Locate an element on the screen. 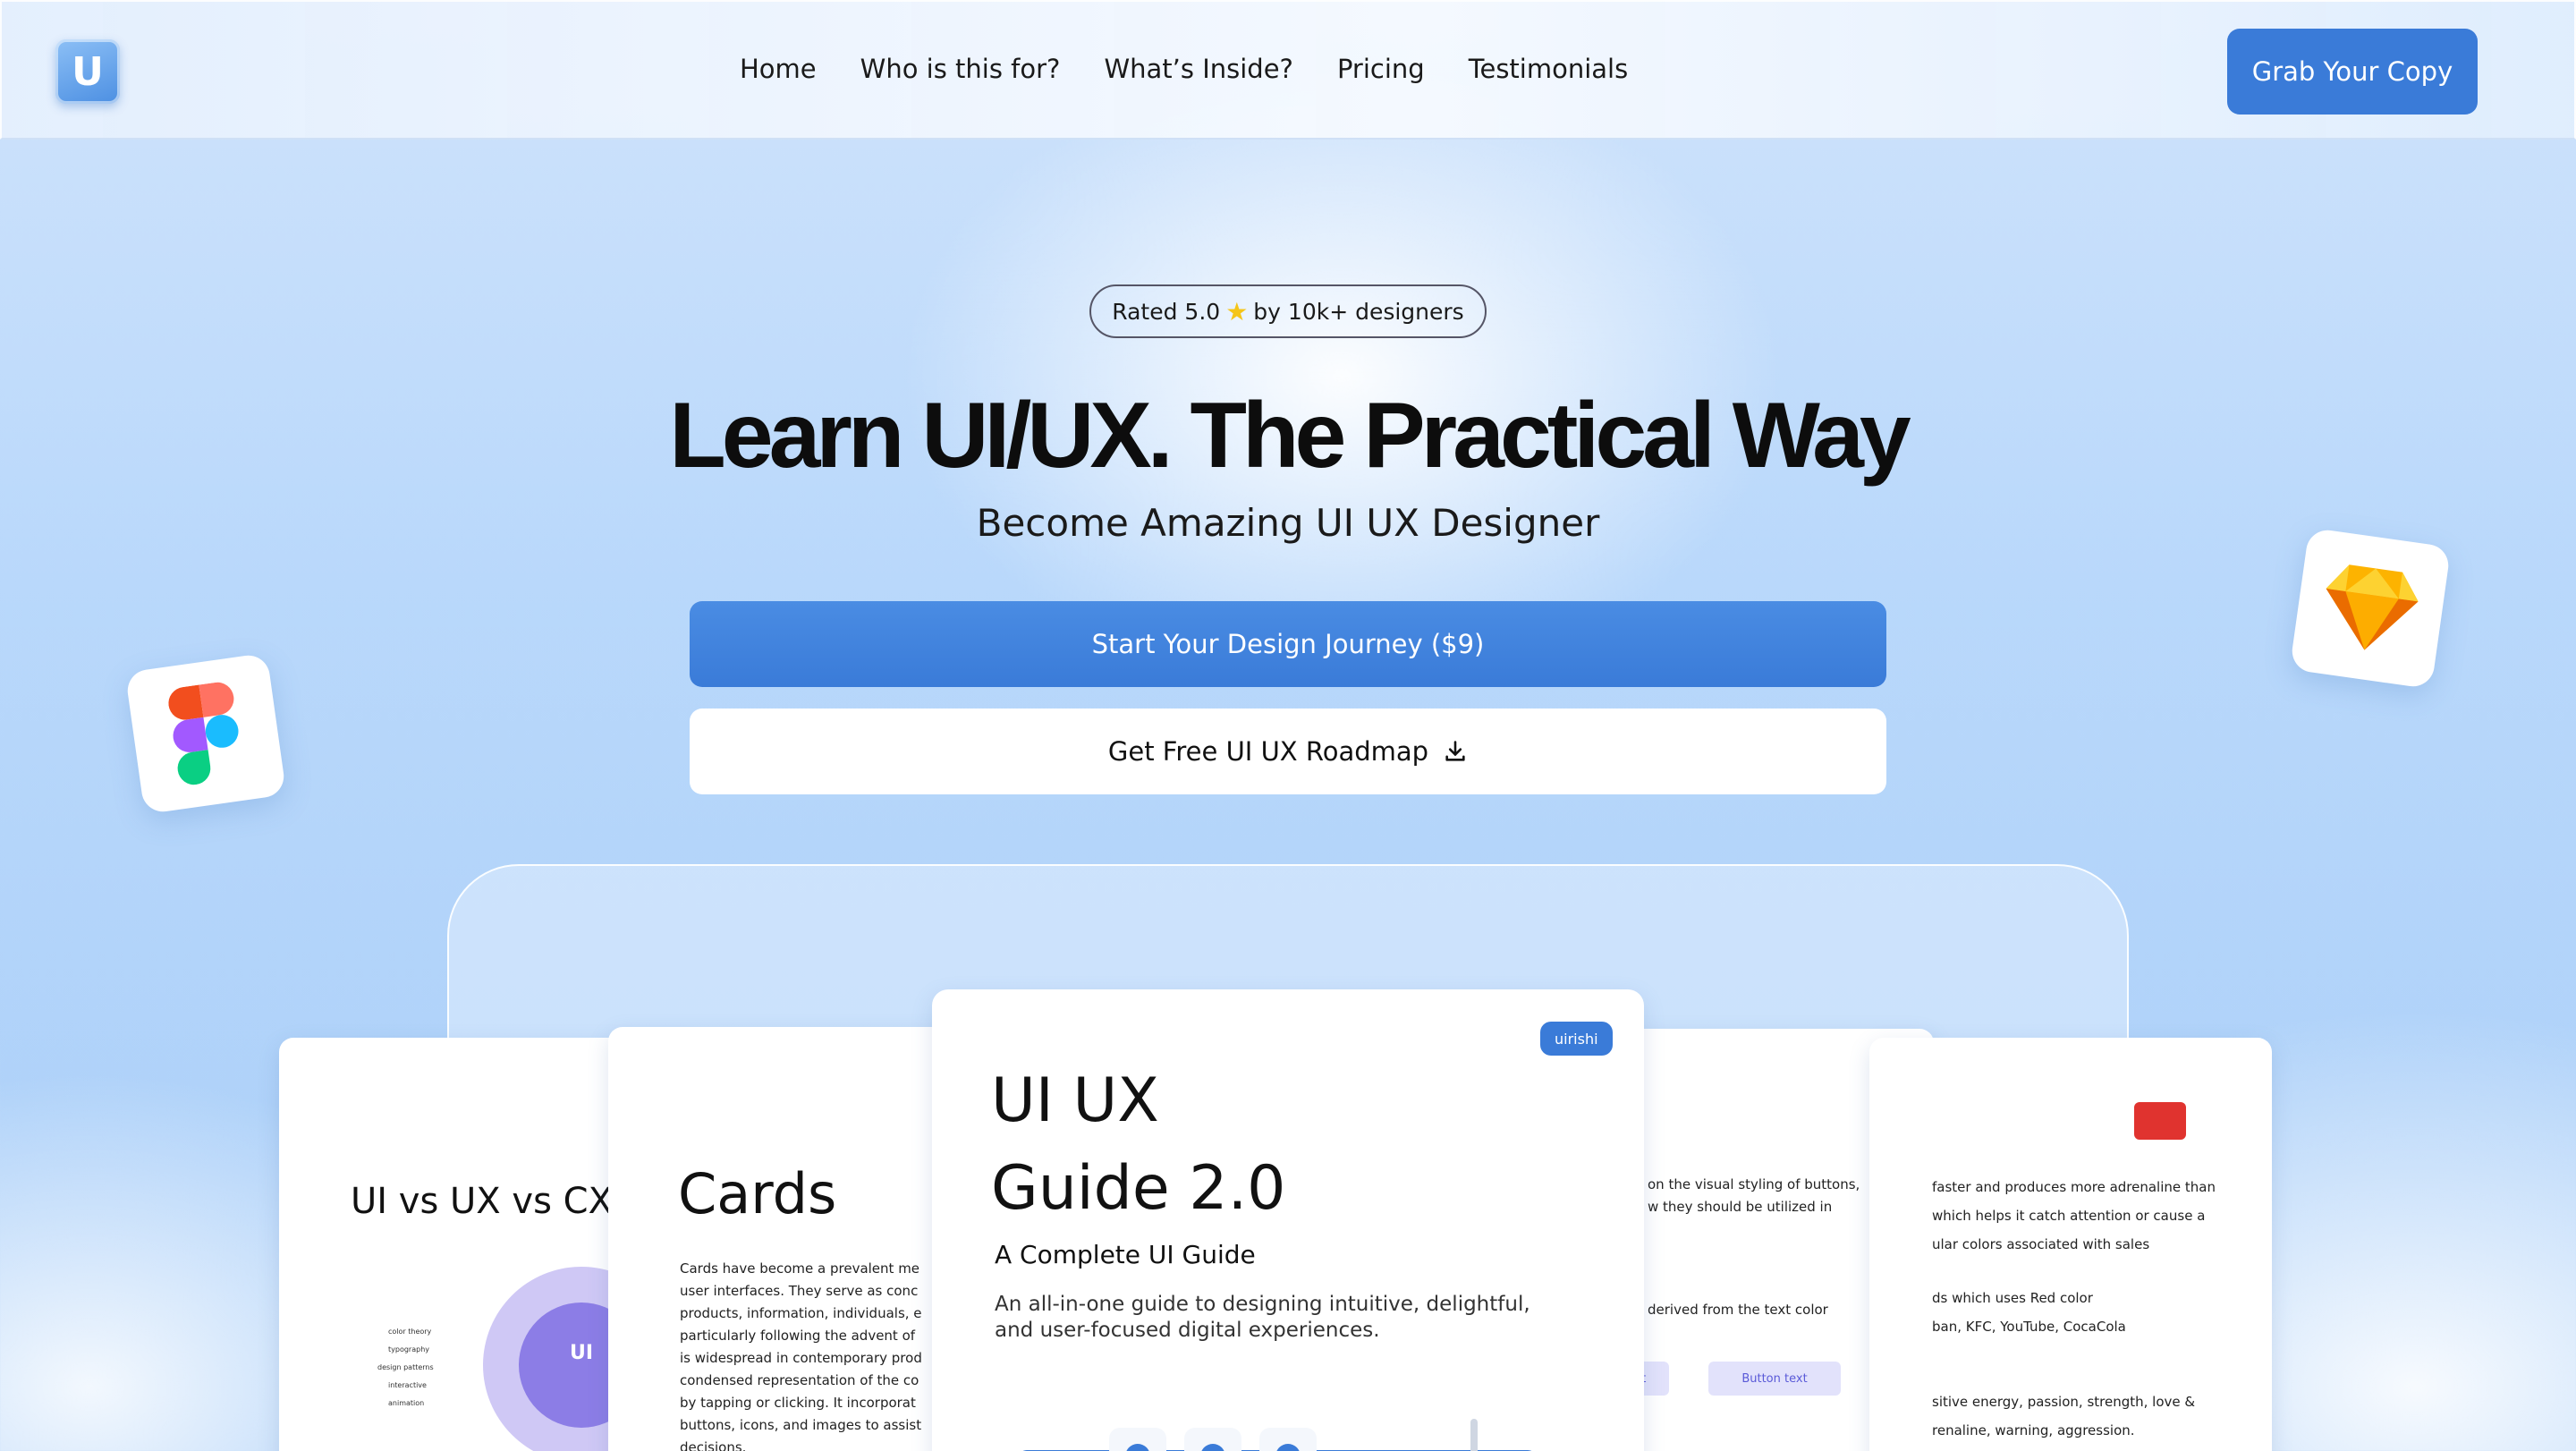  rating-badge: Rated 5.0 ★ by 10k+ designers is located at coordinates (1288, 311).